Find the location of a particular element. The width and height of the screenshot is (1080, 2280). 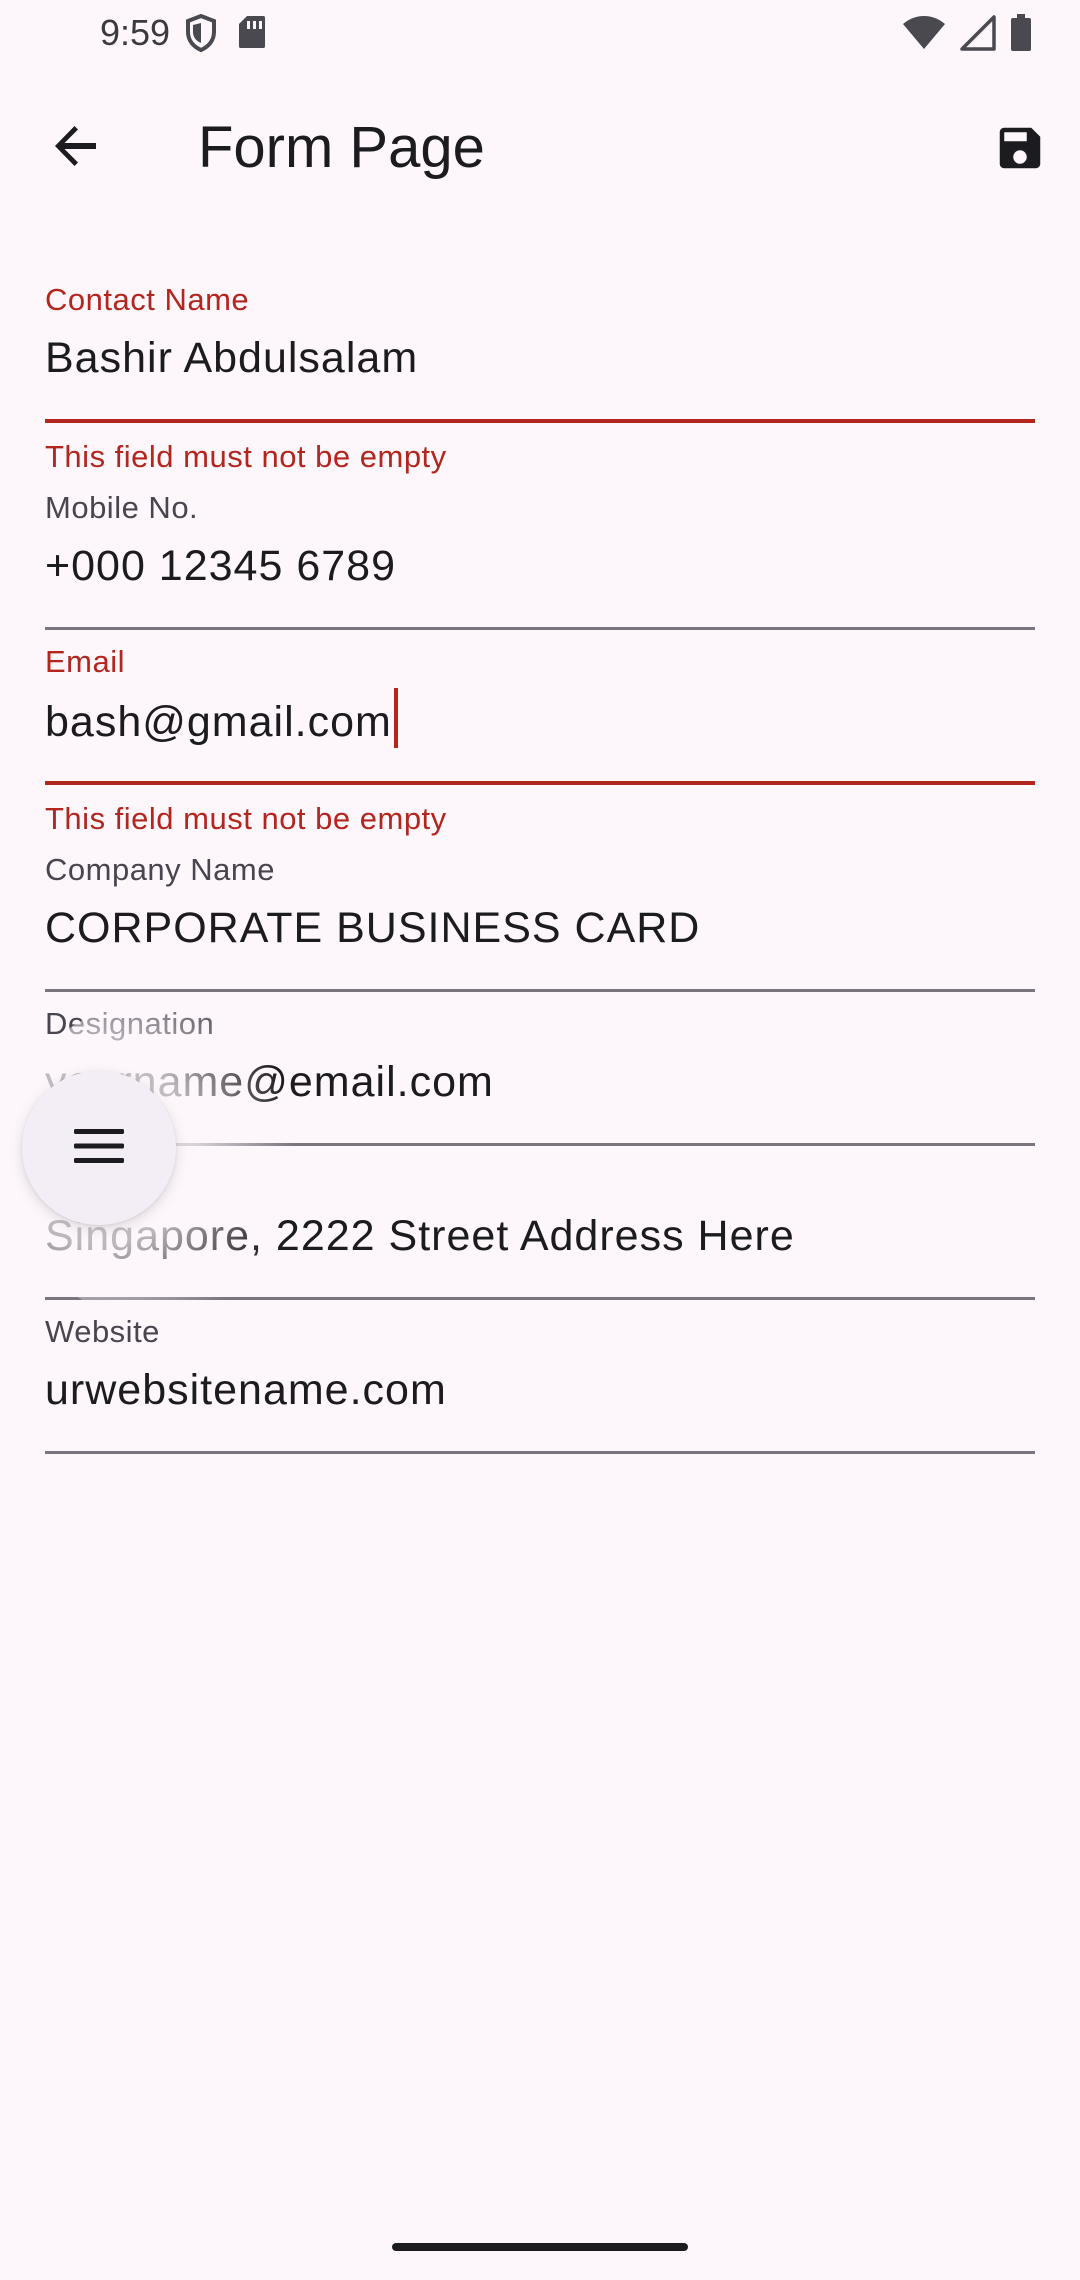

status-time: 9:59 is located at coordinates (135, 32).